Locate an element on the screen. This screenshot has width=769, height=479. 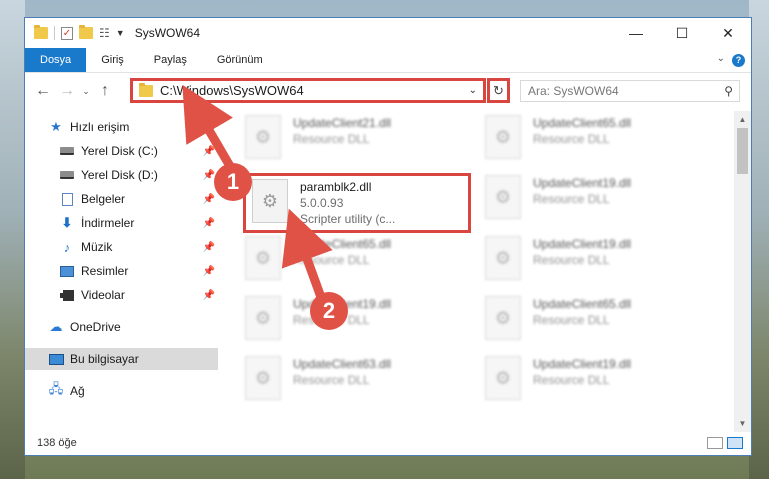
file-name: UpdateClient19.dll is located at coordinates (582, 364).